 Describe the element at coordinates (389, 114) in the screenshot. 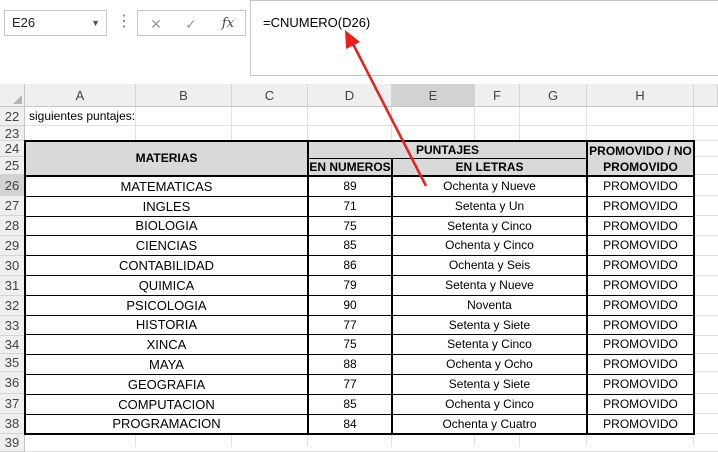

I see `arrow-line` at that location.